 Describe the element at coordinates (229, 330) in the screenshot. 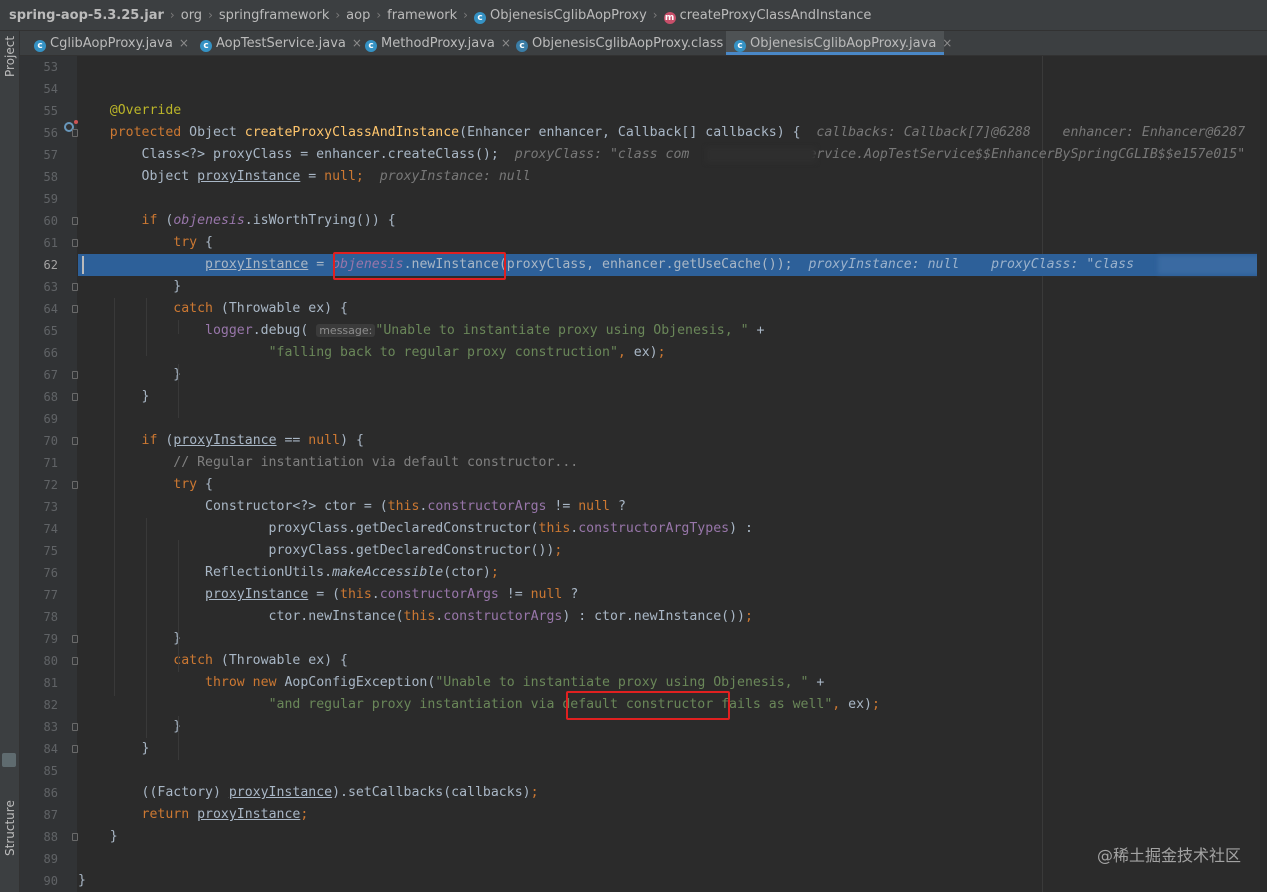

I see `code-token: logger` at that location.